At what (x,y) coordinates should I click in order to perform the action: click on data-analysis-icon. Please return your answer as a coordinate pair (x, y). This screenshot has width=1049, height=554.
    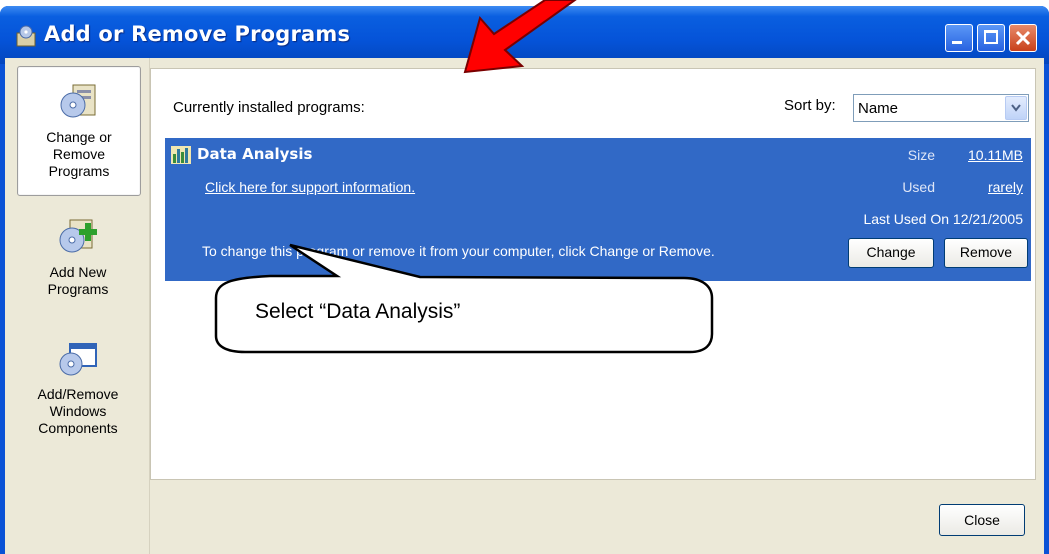
    Looking at the image, I should click on (181, 155).